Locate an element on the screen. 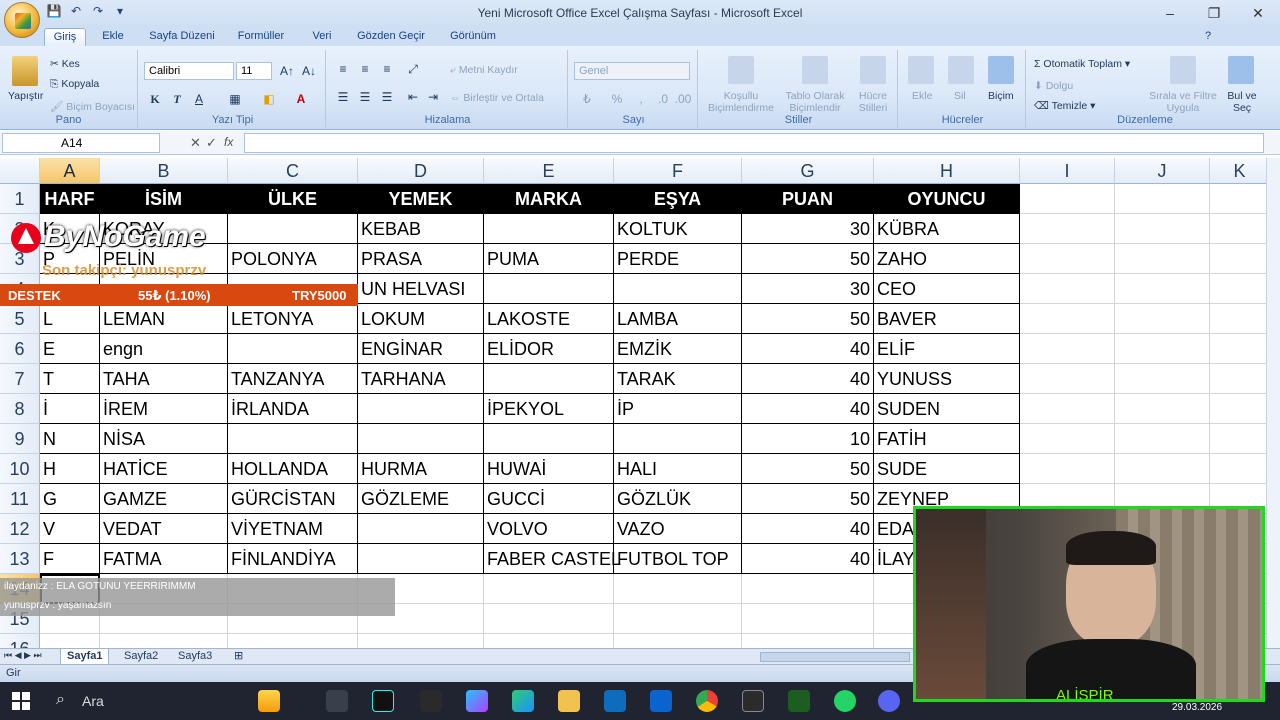 The width and height of the screenshot is (1280, 720). table-cell: NİSA is located at coordinates (164, 439).